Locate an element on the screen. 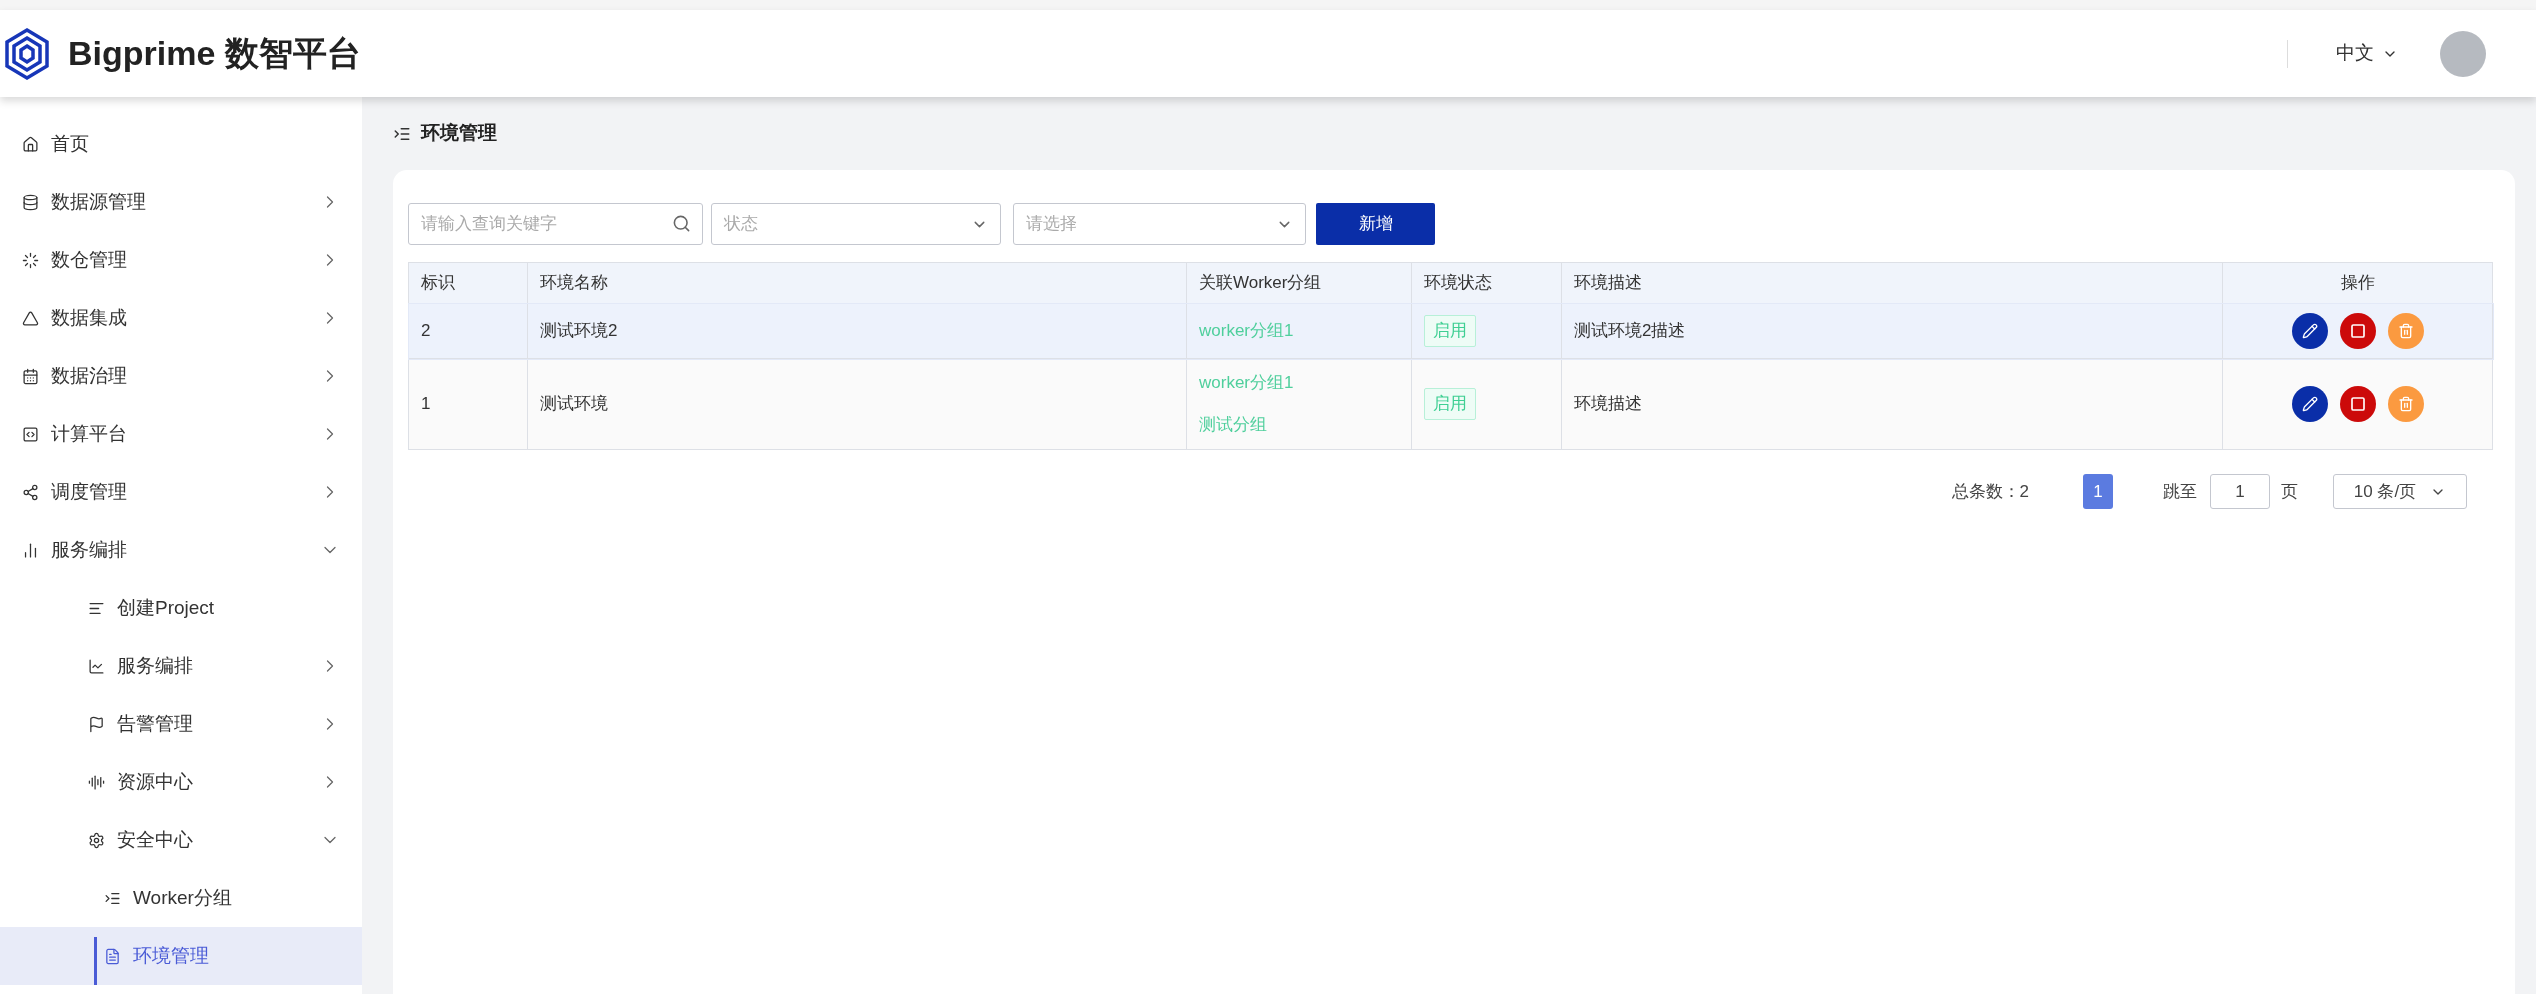 The width and height of the screenshot is (2536, 994). document-icon is located at coordinates (112, 956).